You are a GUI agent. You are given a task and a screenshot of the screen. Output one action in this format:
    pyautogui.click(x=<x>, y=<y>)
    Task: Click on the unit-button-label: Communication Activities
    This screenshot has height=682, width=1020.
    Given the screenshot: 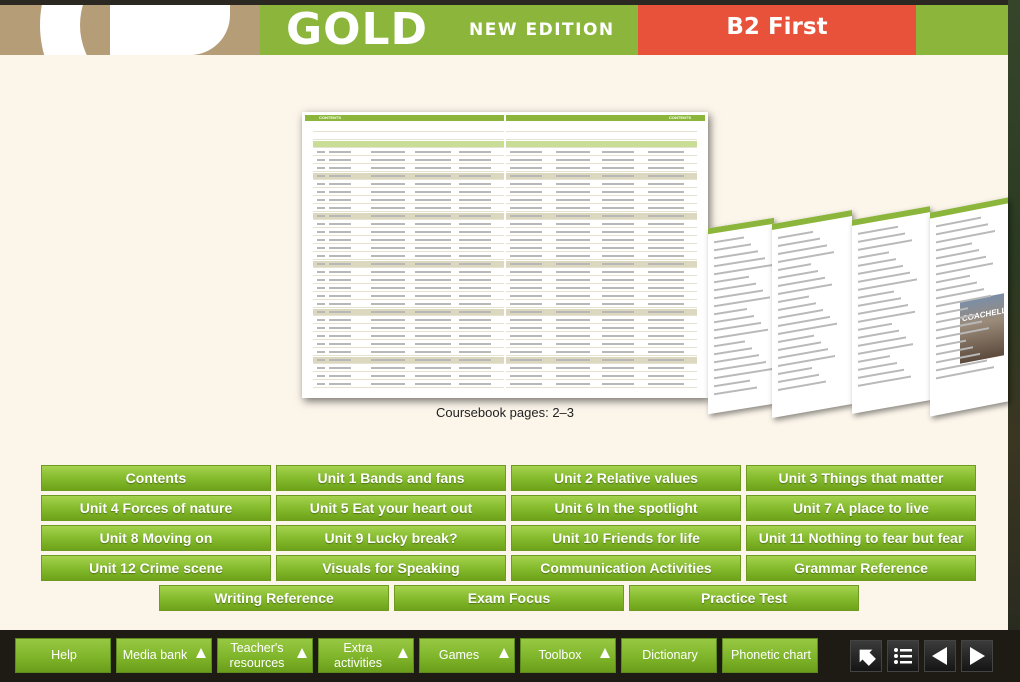 What is the action you would take?
    pyautogui.click(x=626, y=568)
    